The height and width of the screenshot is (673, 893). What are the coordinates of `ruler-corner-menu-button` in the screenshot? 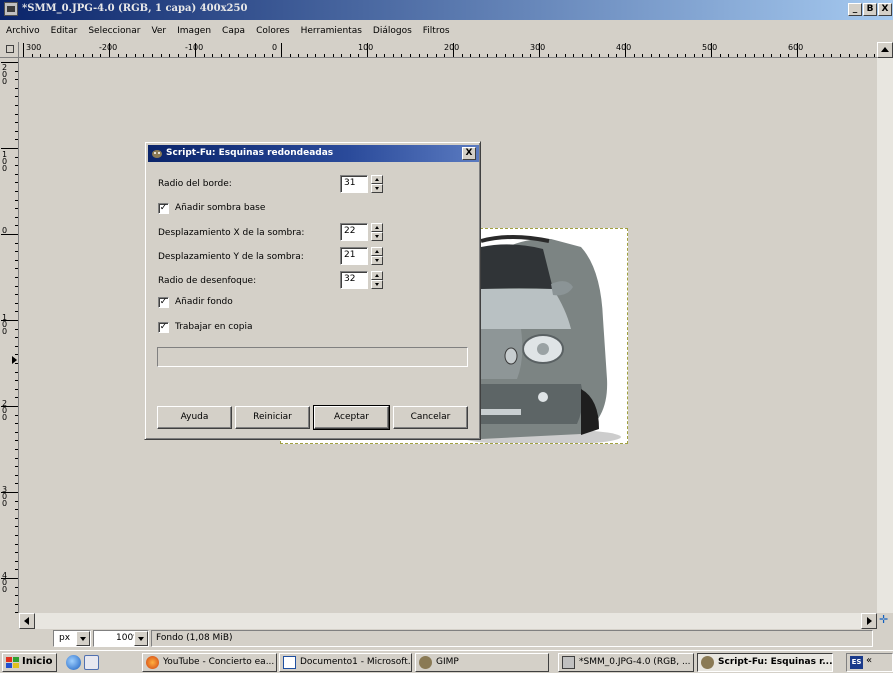 It's located at (9, 50).